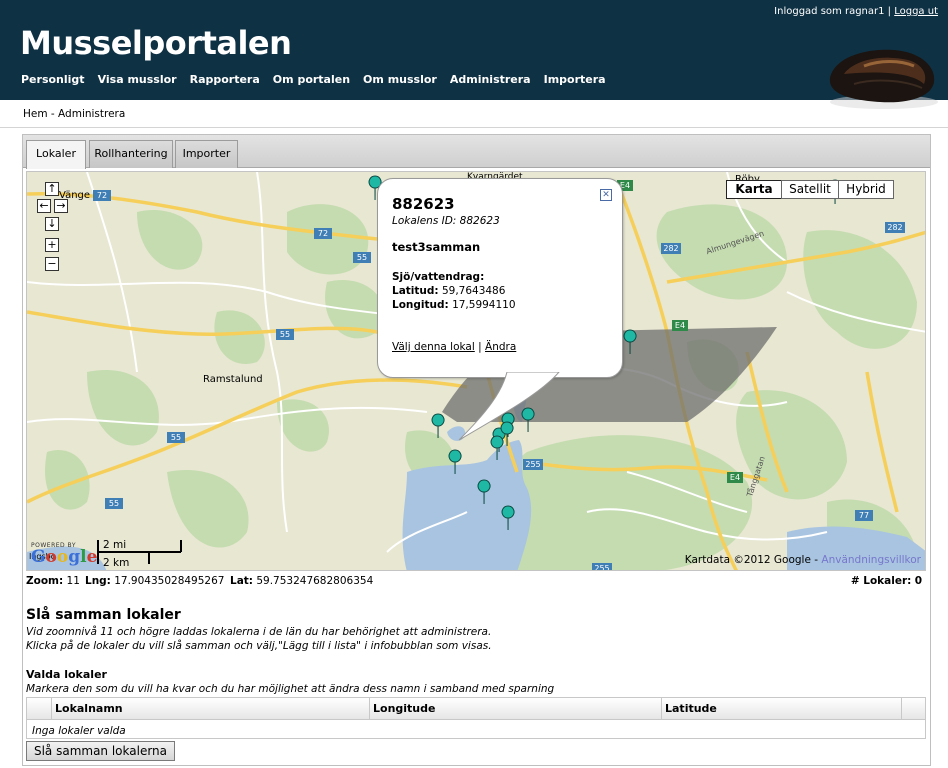  I want to click on lat-label: Lat:, so click(241, 581).